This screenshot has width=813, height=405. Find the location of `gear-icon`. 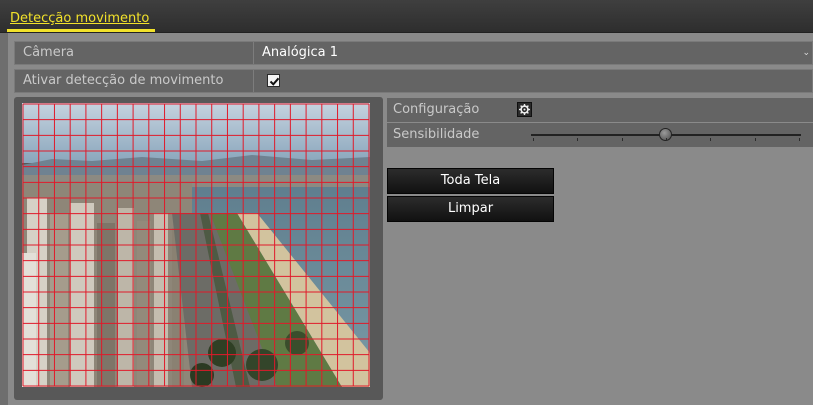

gear-icon is located at coordinates (524, 109).